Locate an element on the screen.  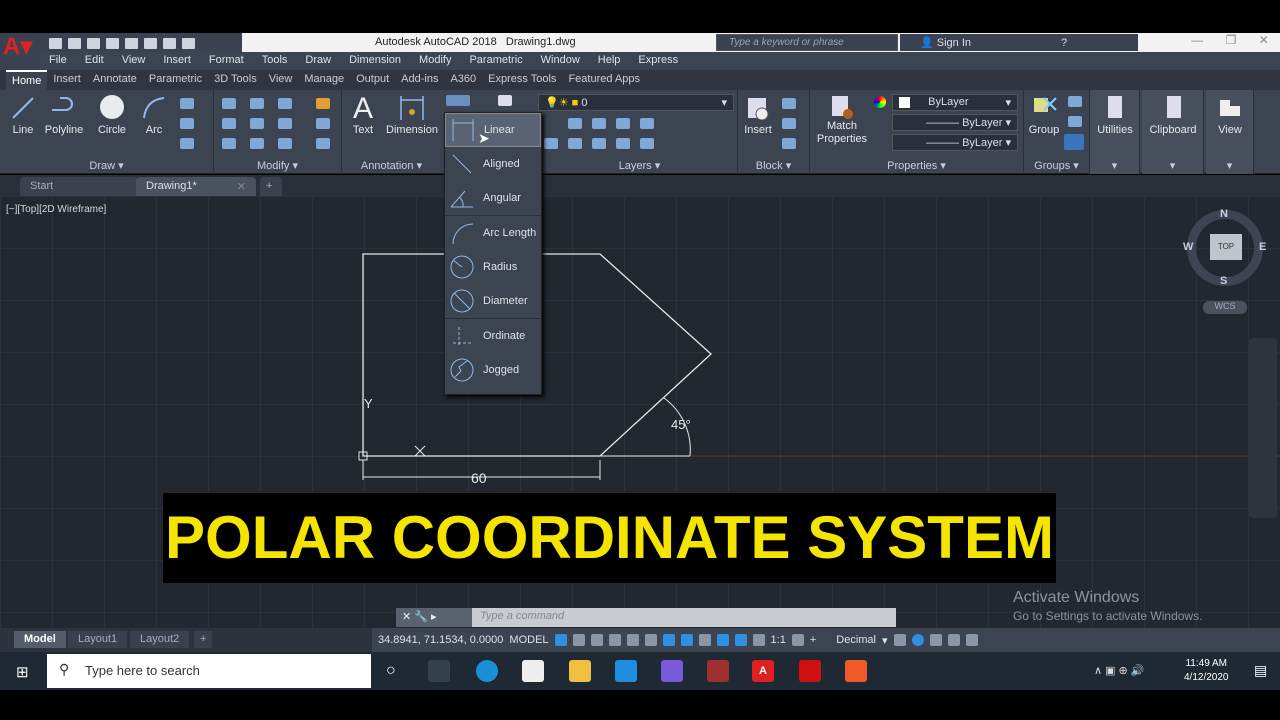
tab-layout2: Layout2 is located at coordinates (160, 639).